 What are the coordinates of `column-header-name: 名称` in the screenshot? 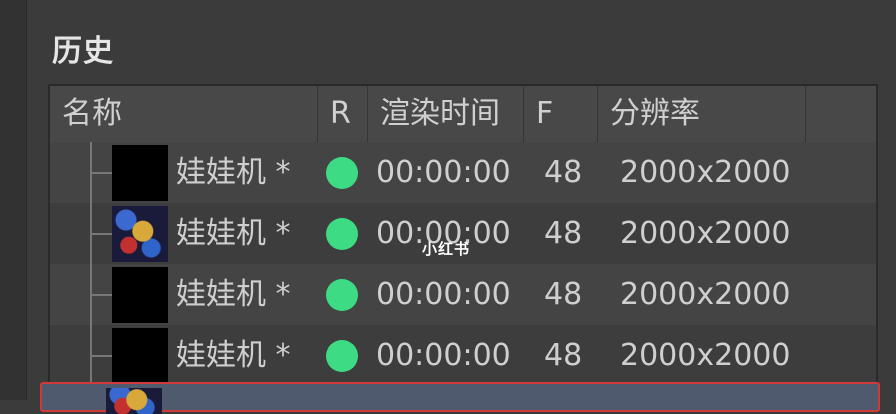 It's located at (184, 114).